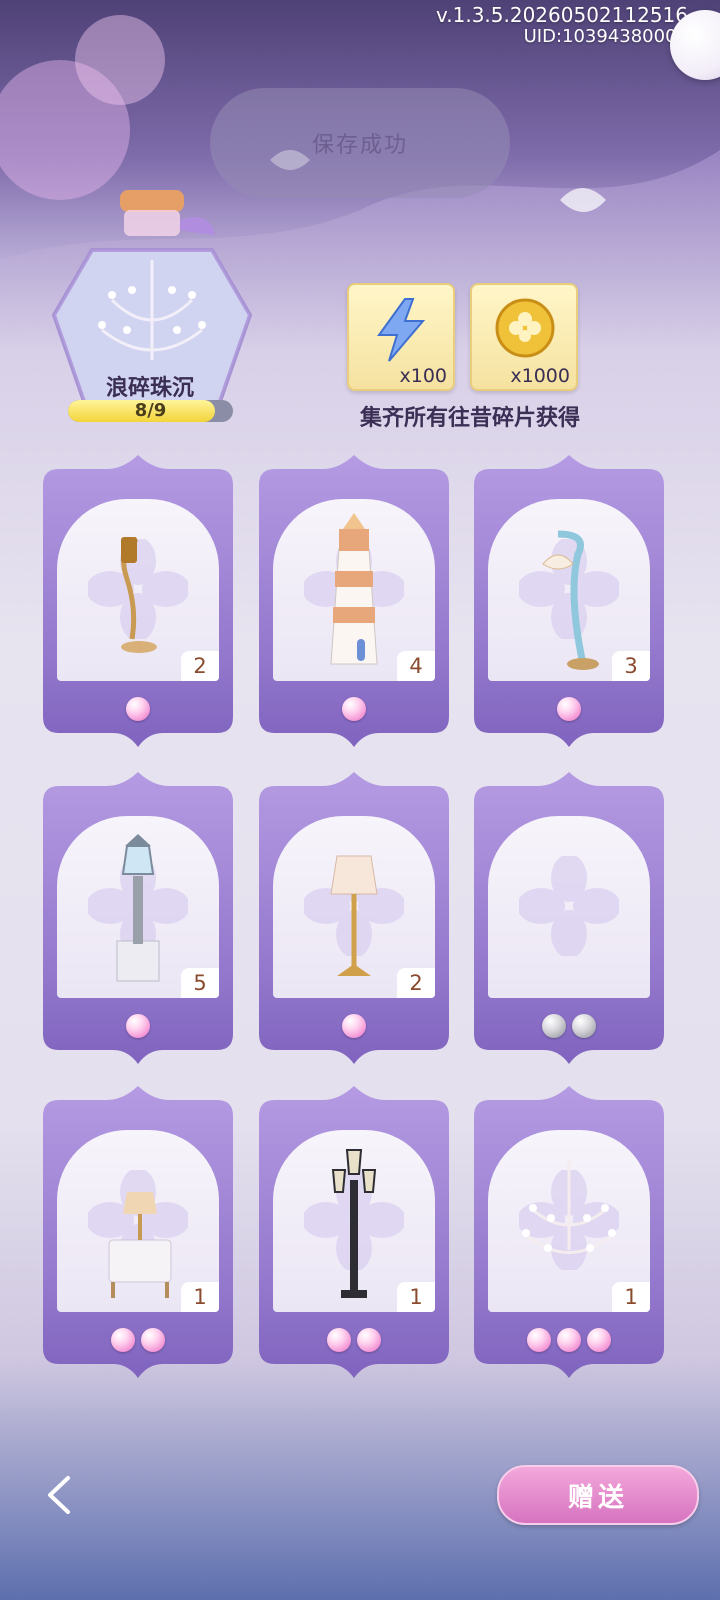  Describe the element at coordinates (598, 1495) in the screenshot. I see `gift-button: 赠送` at that location.